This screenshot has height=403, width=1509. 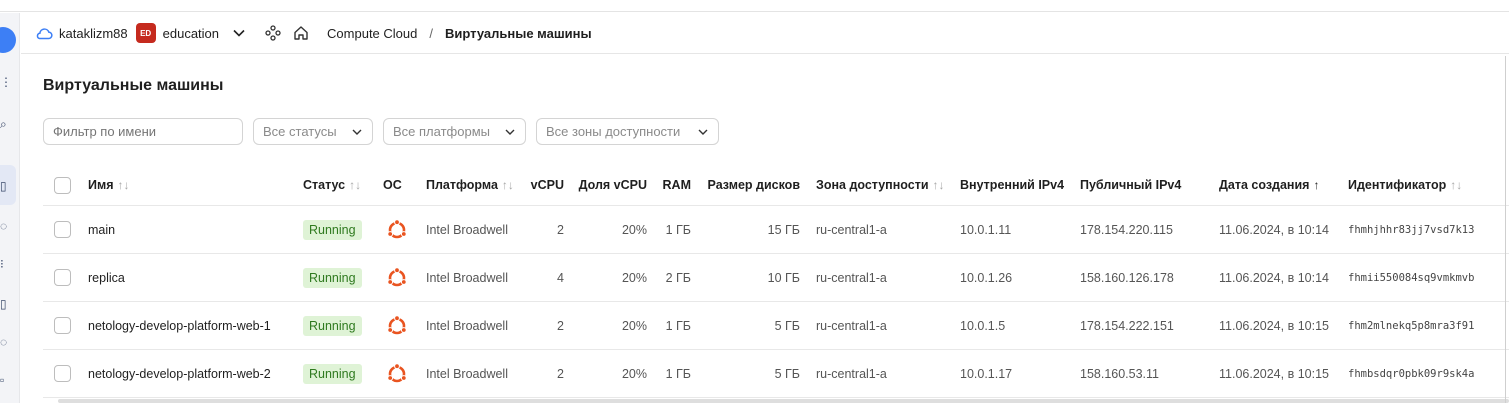 What do you see at coordinates (145, 33) in the screenshot?
I see `folder-badge: ED` at bounding box center [145, 33].